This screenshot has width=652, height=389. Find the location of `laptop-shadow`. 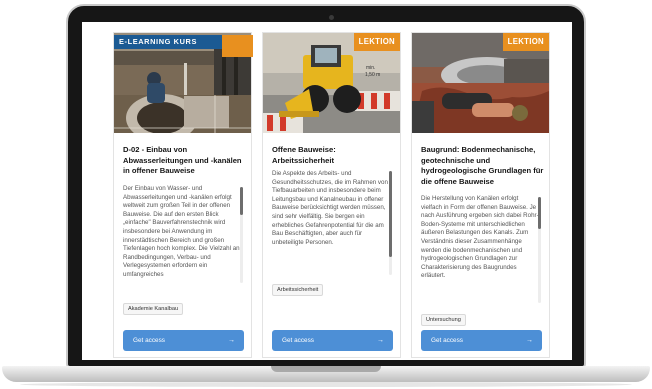

laptop-shadow is located at coordinates (326, 384).